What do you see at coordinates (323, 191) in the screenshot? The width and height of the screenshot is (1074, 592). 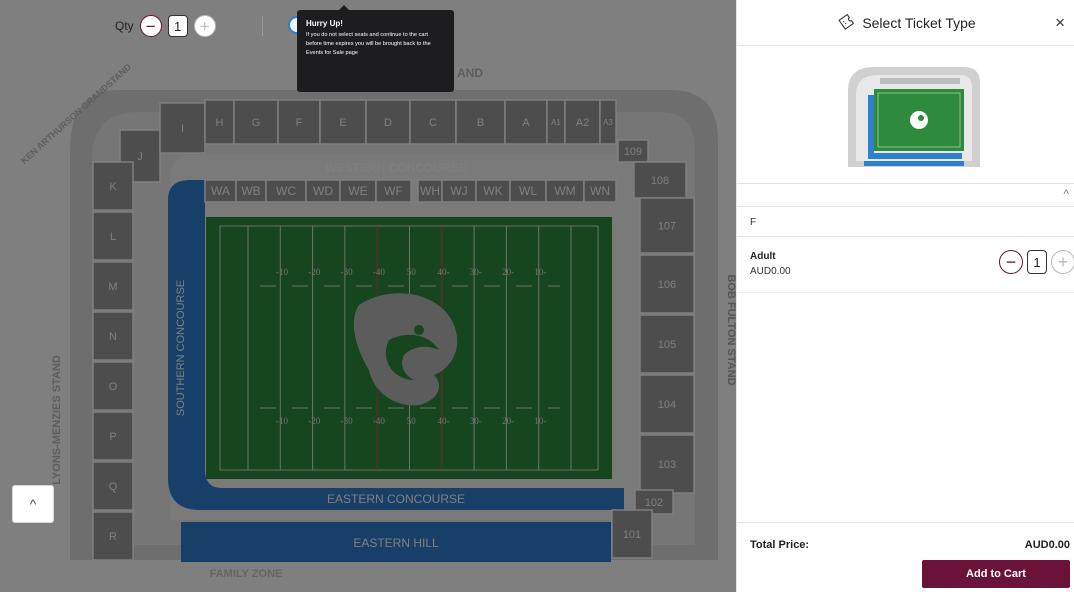 I see `seat-section-wd: WD` at bounding box center [323, 191].